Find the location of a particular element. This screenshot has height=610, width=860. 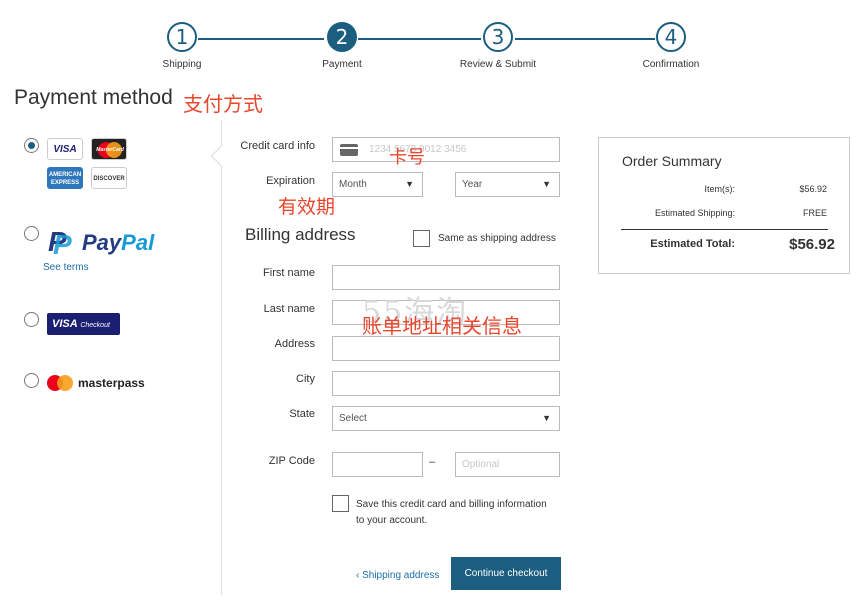

summary-divider is located at coordinates (724, 229).